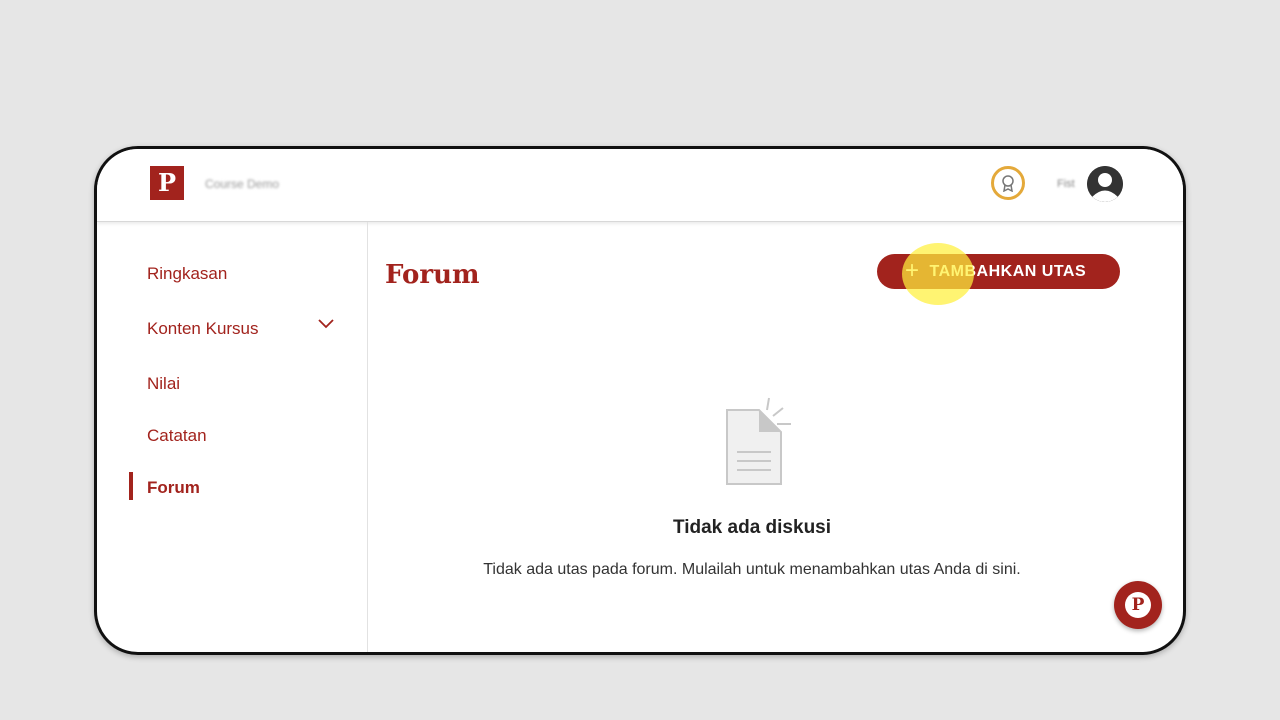 This screenshot has height=720, width=1280. What do you see at coordinates (1008, 183) in the screenshot?
I see `achievement-badge-icon` at bounding box center [1008, 183].